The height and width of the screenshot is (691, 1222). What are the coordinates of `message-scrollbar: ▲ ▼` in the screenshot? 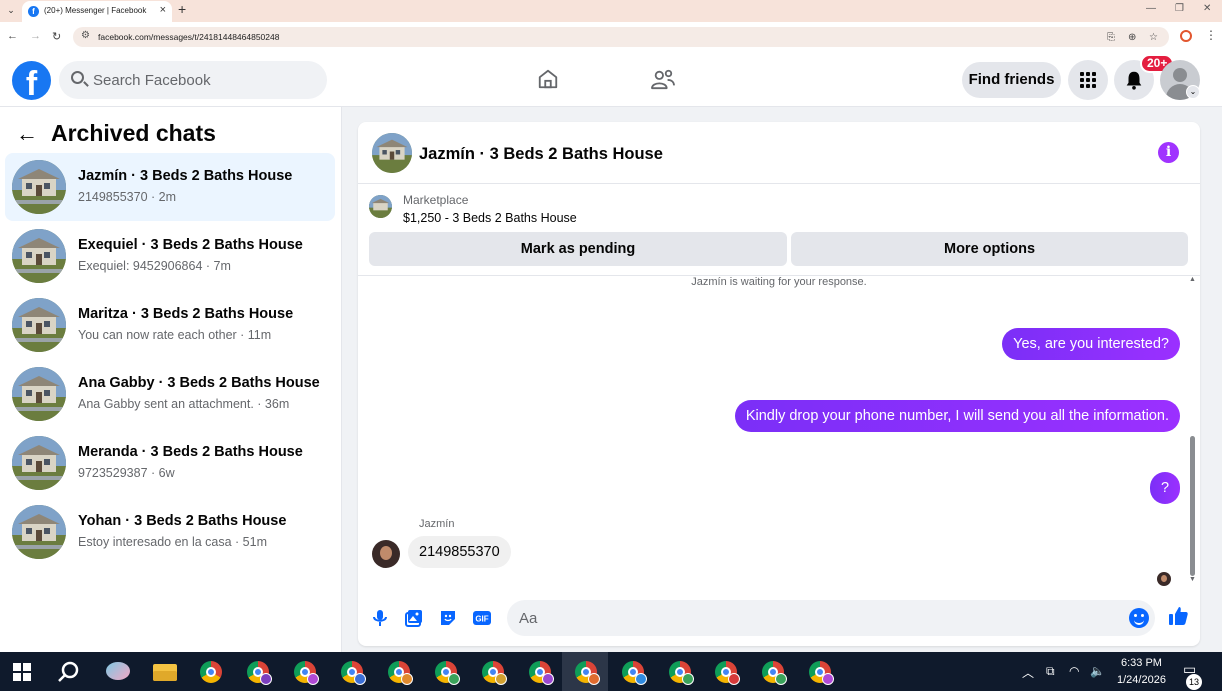 It's located at (1193, 431).